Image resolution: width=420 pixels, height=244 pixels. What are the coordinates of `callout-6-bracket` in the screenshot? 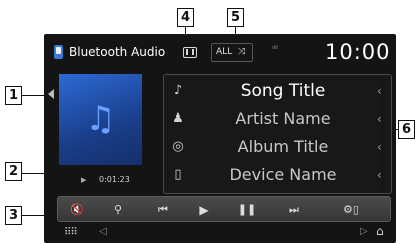 It's located at (382, 134).